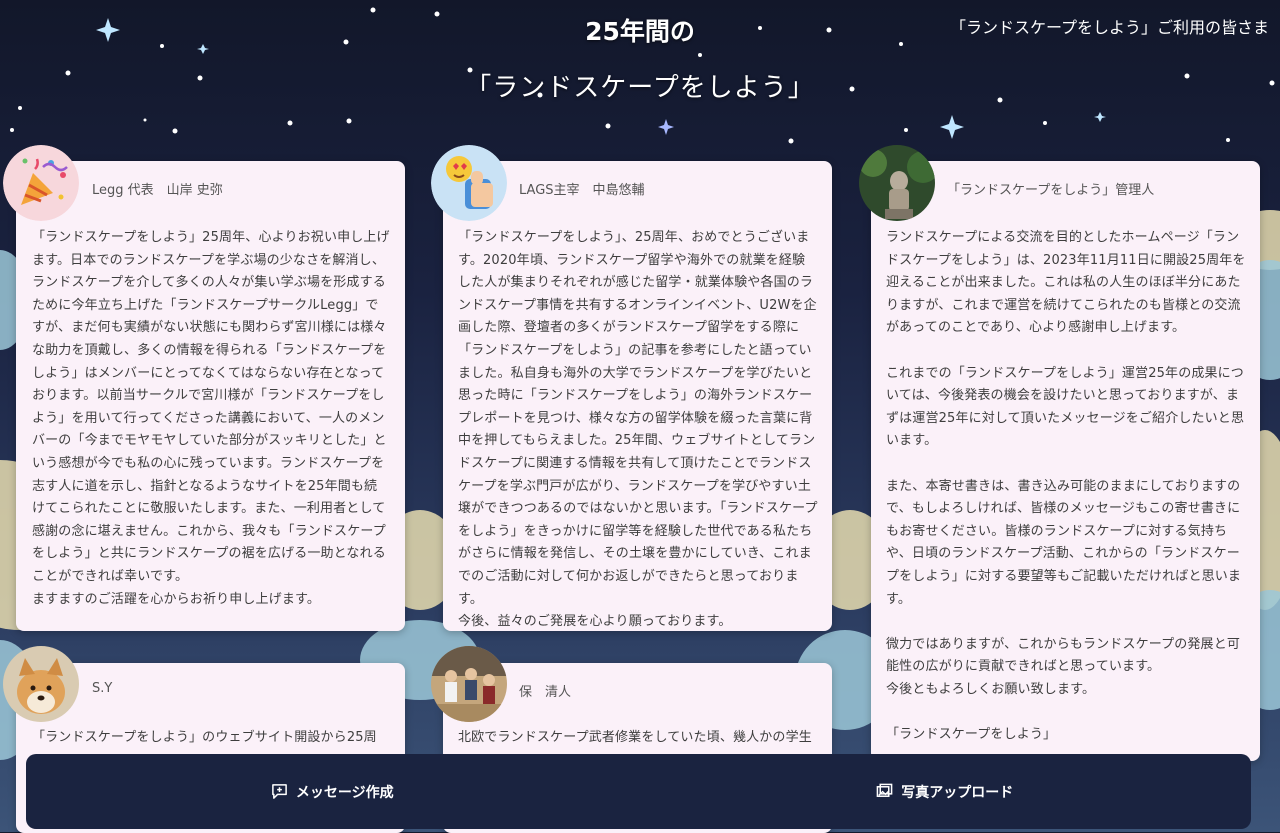  I want to click on card-author: S.Y, so click(102, 688).